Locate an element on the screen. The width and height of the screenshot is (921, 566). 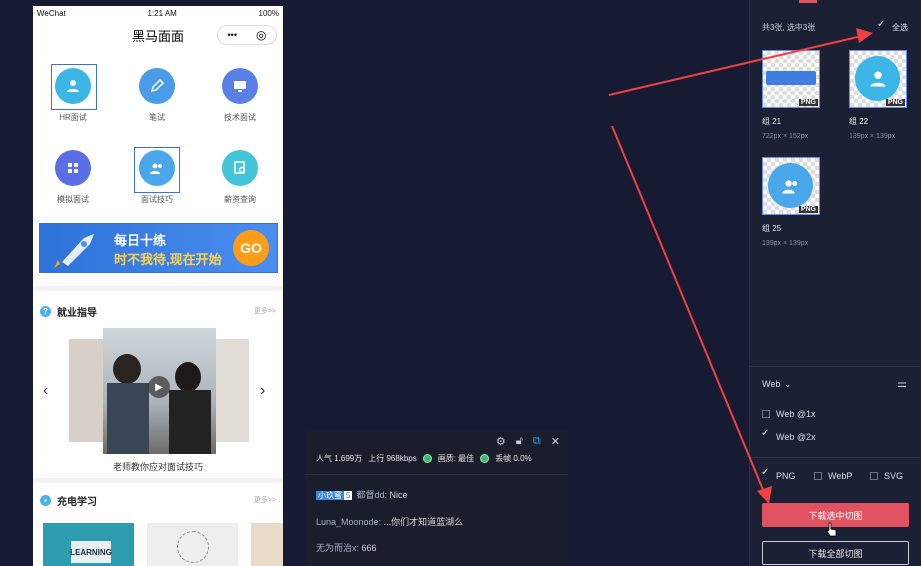
chat-user: Luna_Moonode is located at coordinates (347, 522).